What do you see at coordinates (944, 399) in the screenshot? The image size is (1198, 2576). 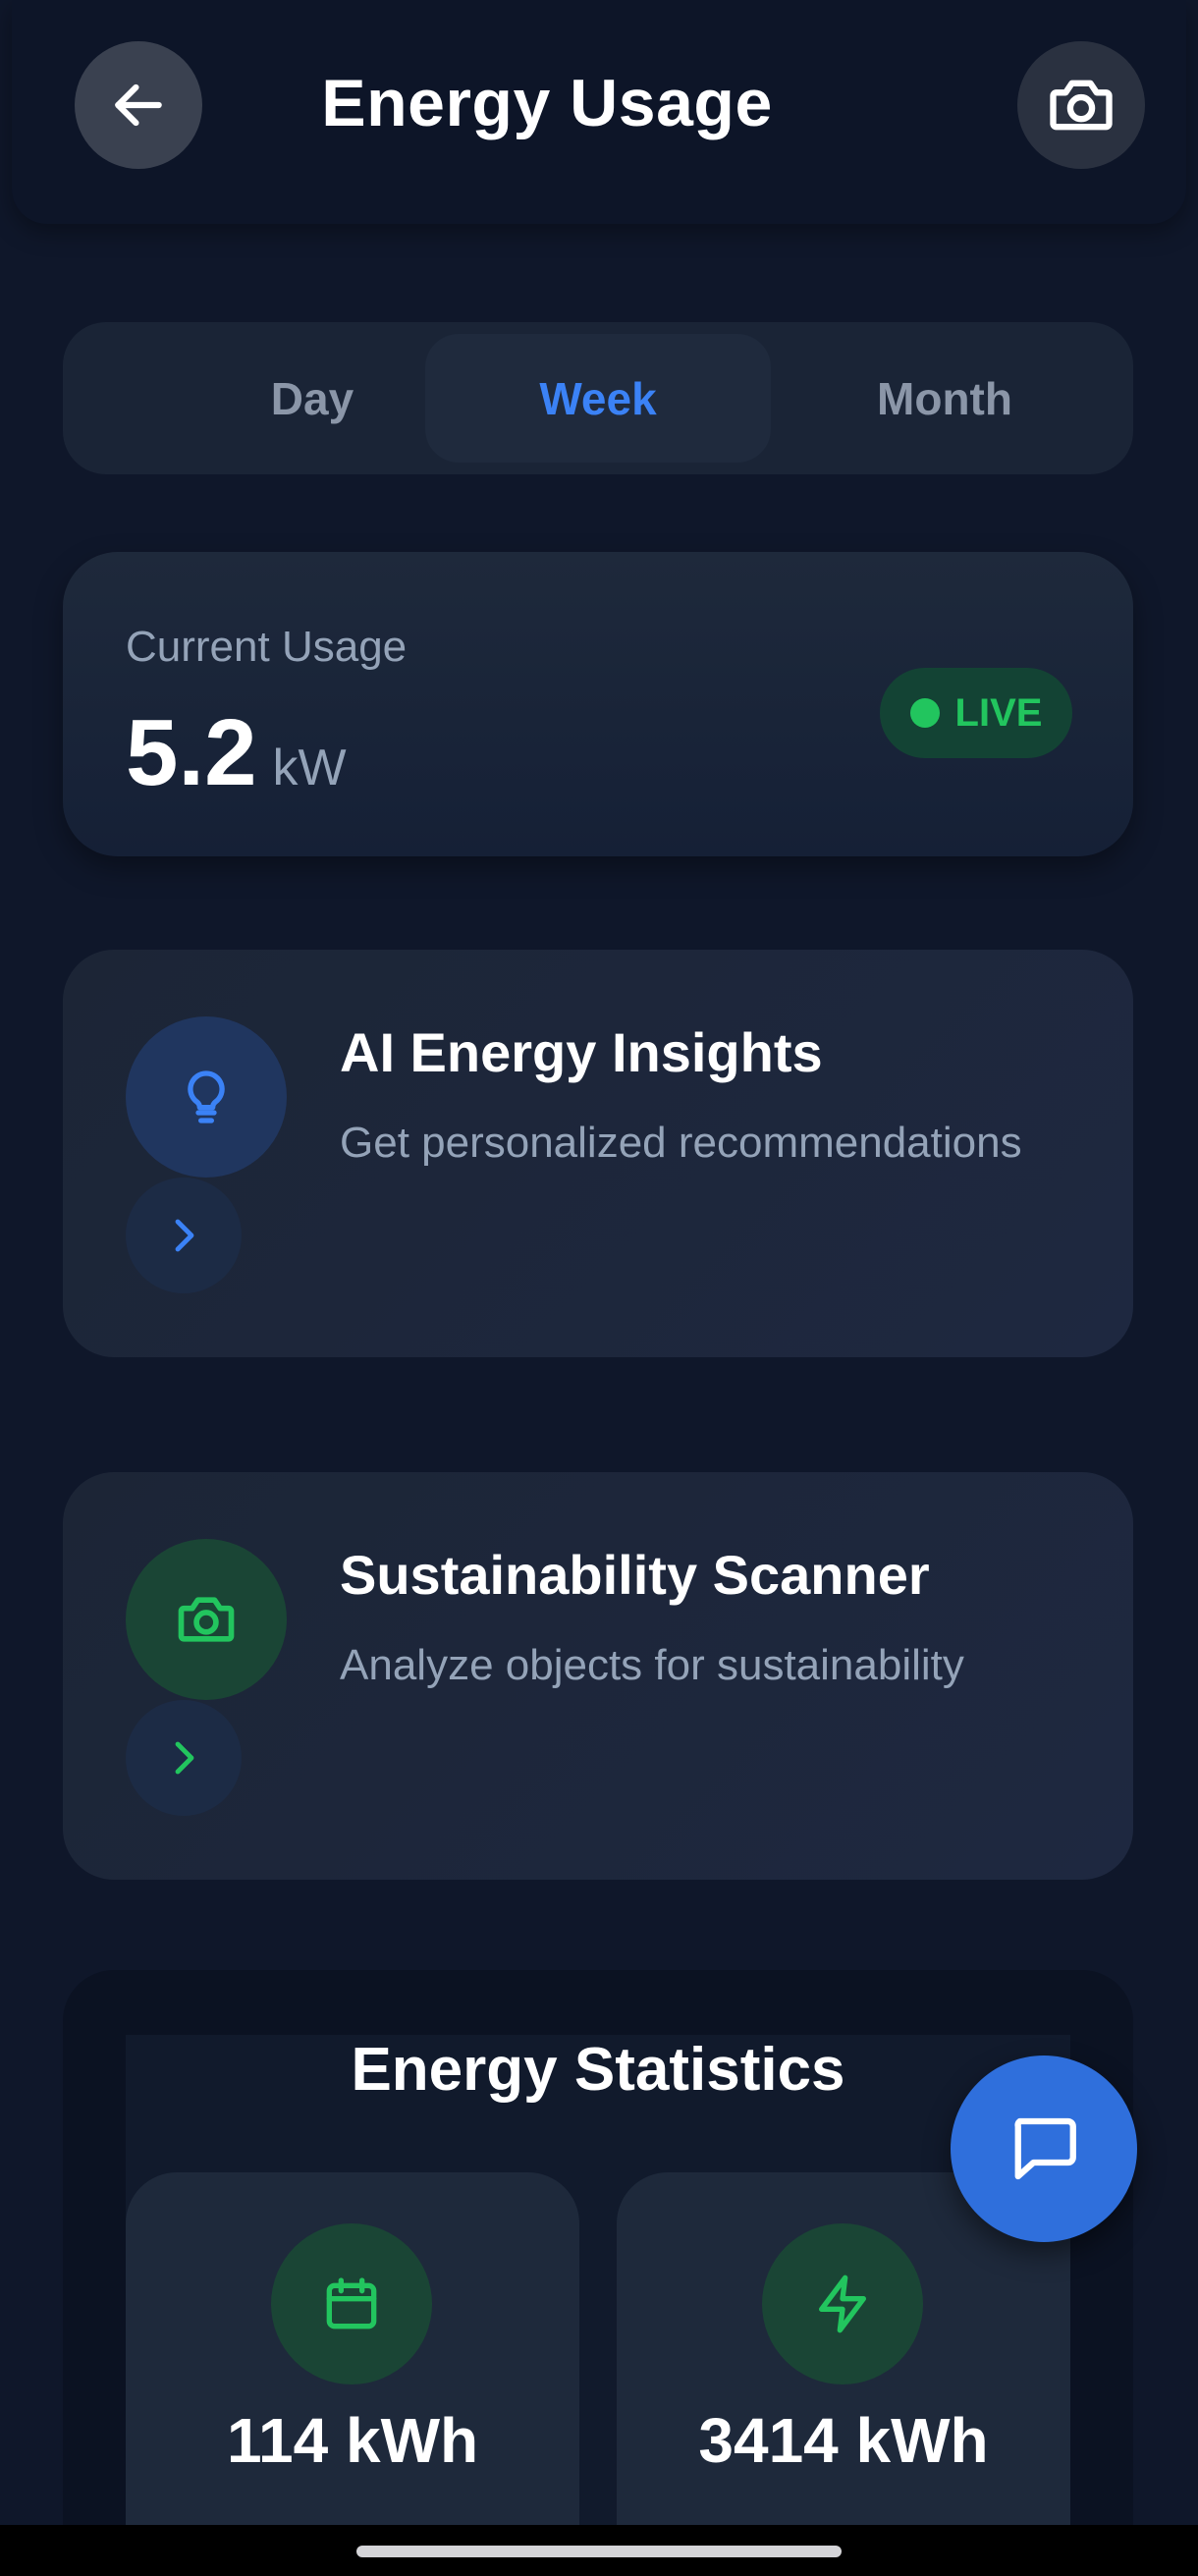 I see `tab-month: Month` at bounding box center [944, 399].